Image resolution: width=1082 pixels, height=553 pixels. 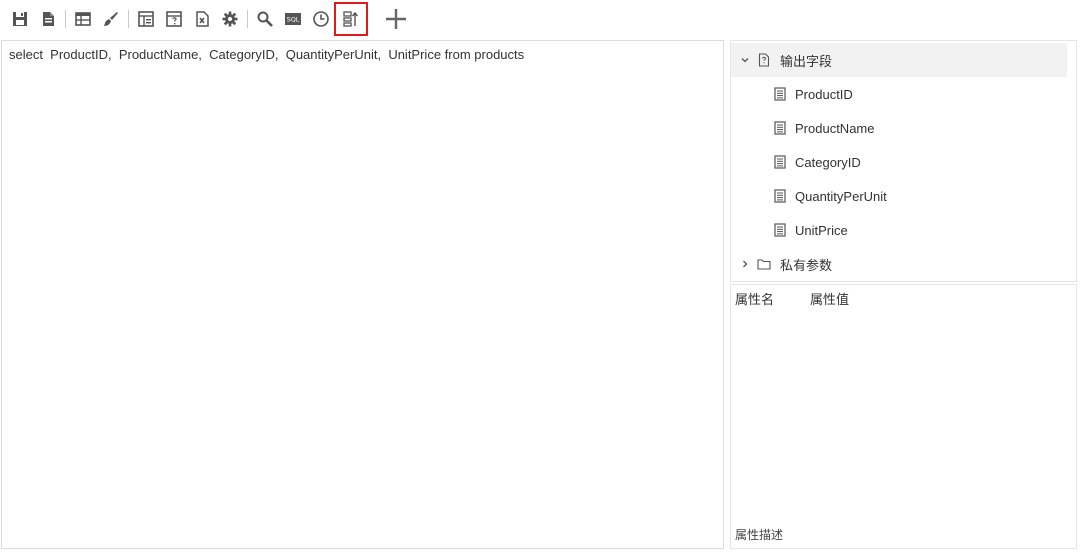 What do you see at coordinates (899, 196) in the screenshot?
I see `tree-field-item: QuantityPerUnit` at bounding box center [899, 196].